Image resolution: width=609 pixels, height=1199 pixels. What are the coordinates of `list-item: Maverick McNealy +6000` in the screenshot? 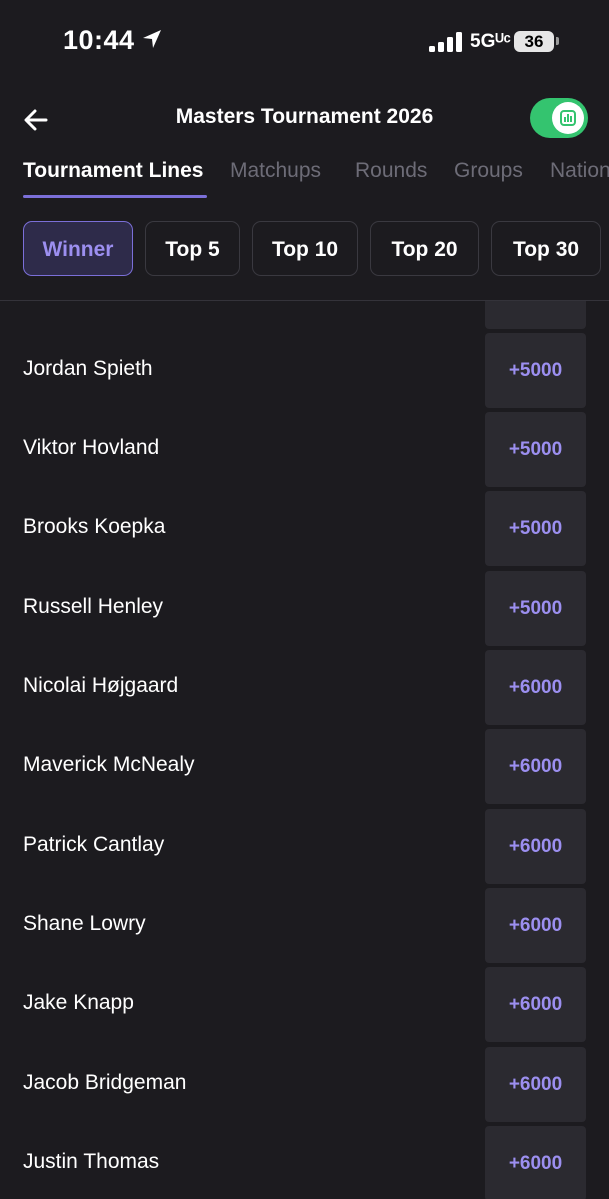 It's located at (304, 768).